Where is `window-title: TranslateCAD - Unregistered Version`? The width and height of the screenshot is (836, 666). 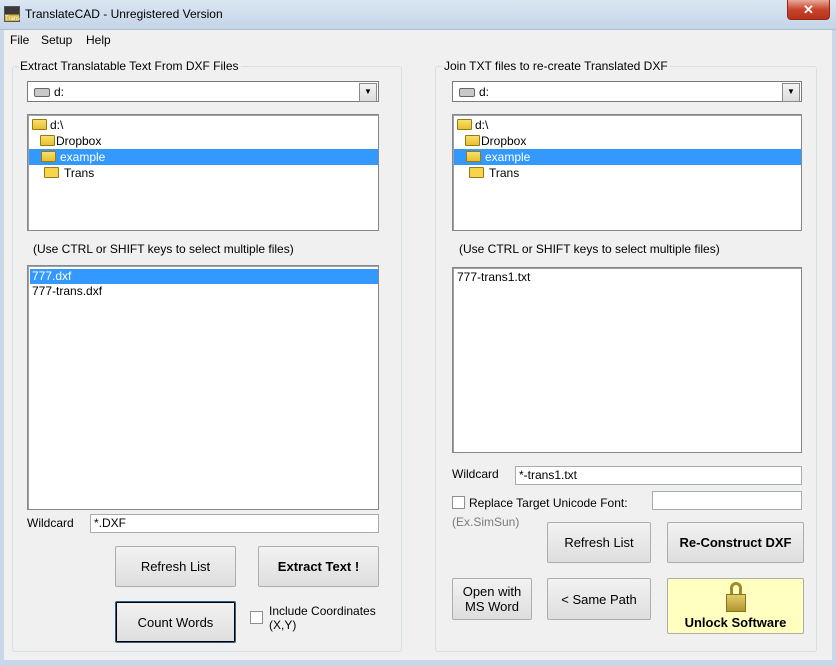
window-title: TranslateCAD - Unregistered Version is located at coordinates (124, 14).